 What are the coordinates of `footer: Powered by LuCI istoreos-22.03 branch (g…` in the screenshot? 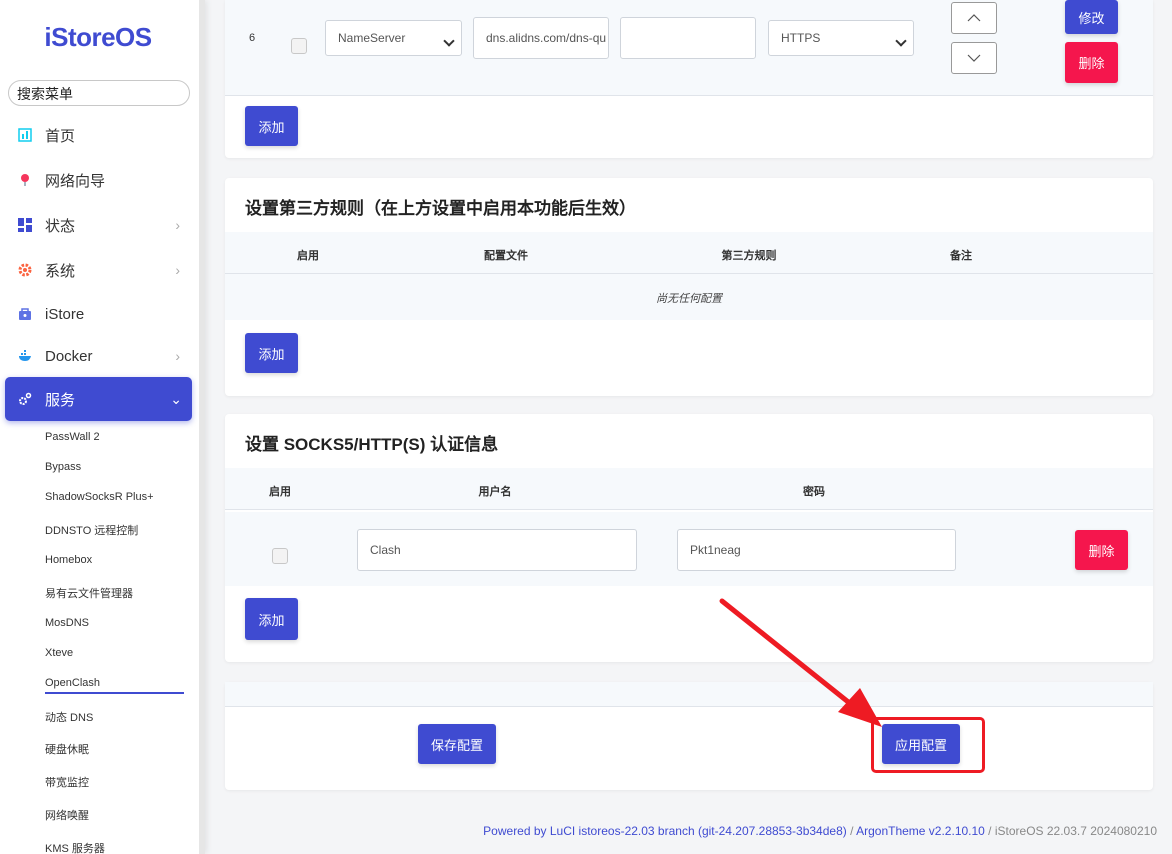 It's located at (820, 831).